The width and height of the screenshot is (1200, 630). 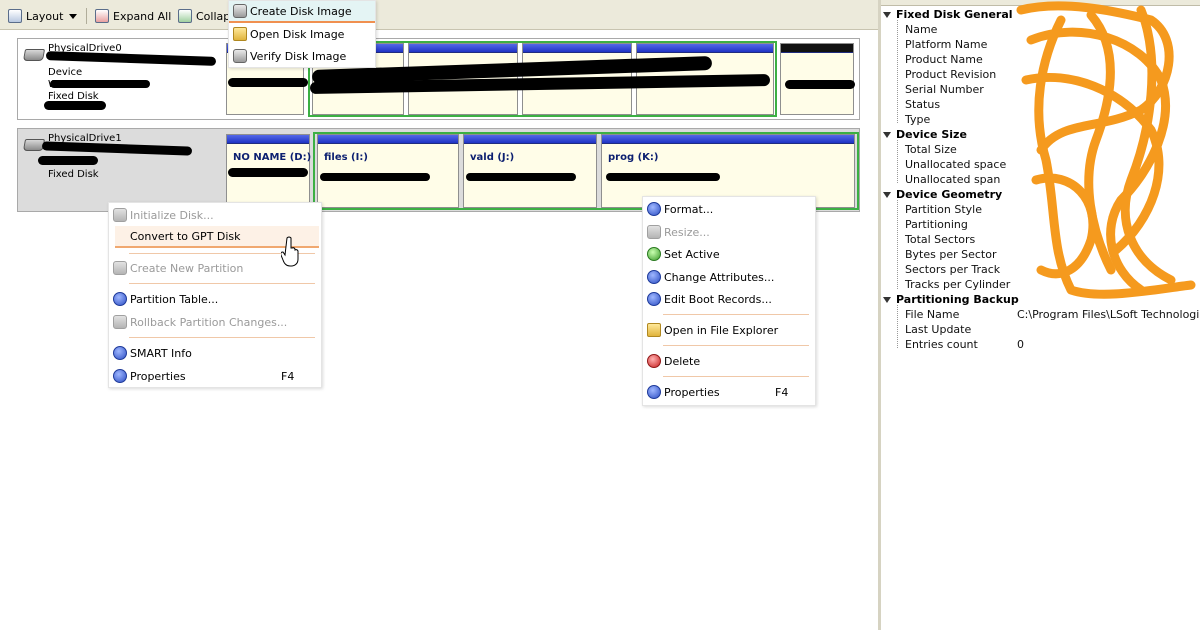 What do you see at coordinates (120, 268) in the screenshot?
I see `create-partition-icon` at bounding box center [120, 268].